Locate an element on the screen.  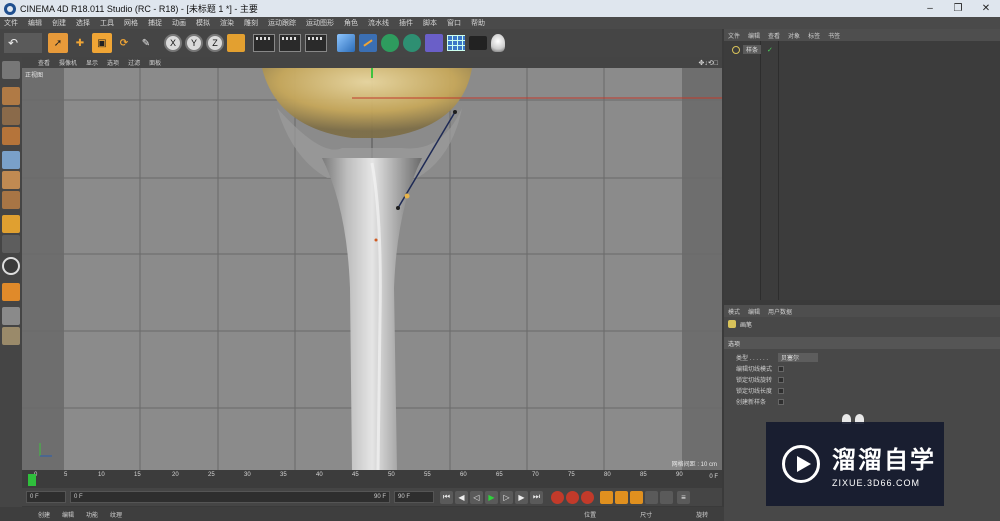
frame-range-slider: 0 F 90 F is located at coordinates (230, 497).